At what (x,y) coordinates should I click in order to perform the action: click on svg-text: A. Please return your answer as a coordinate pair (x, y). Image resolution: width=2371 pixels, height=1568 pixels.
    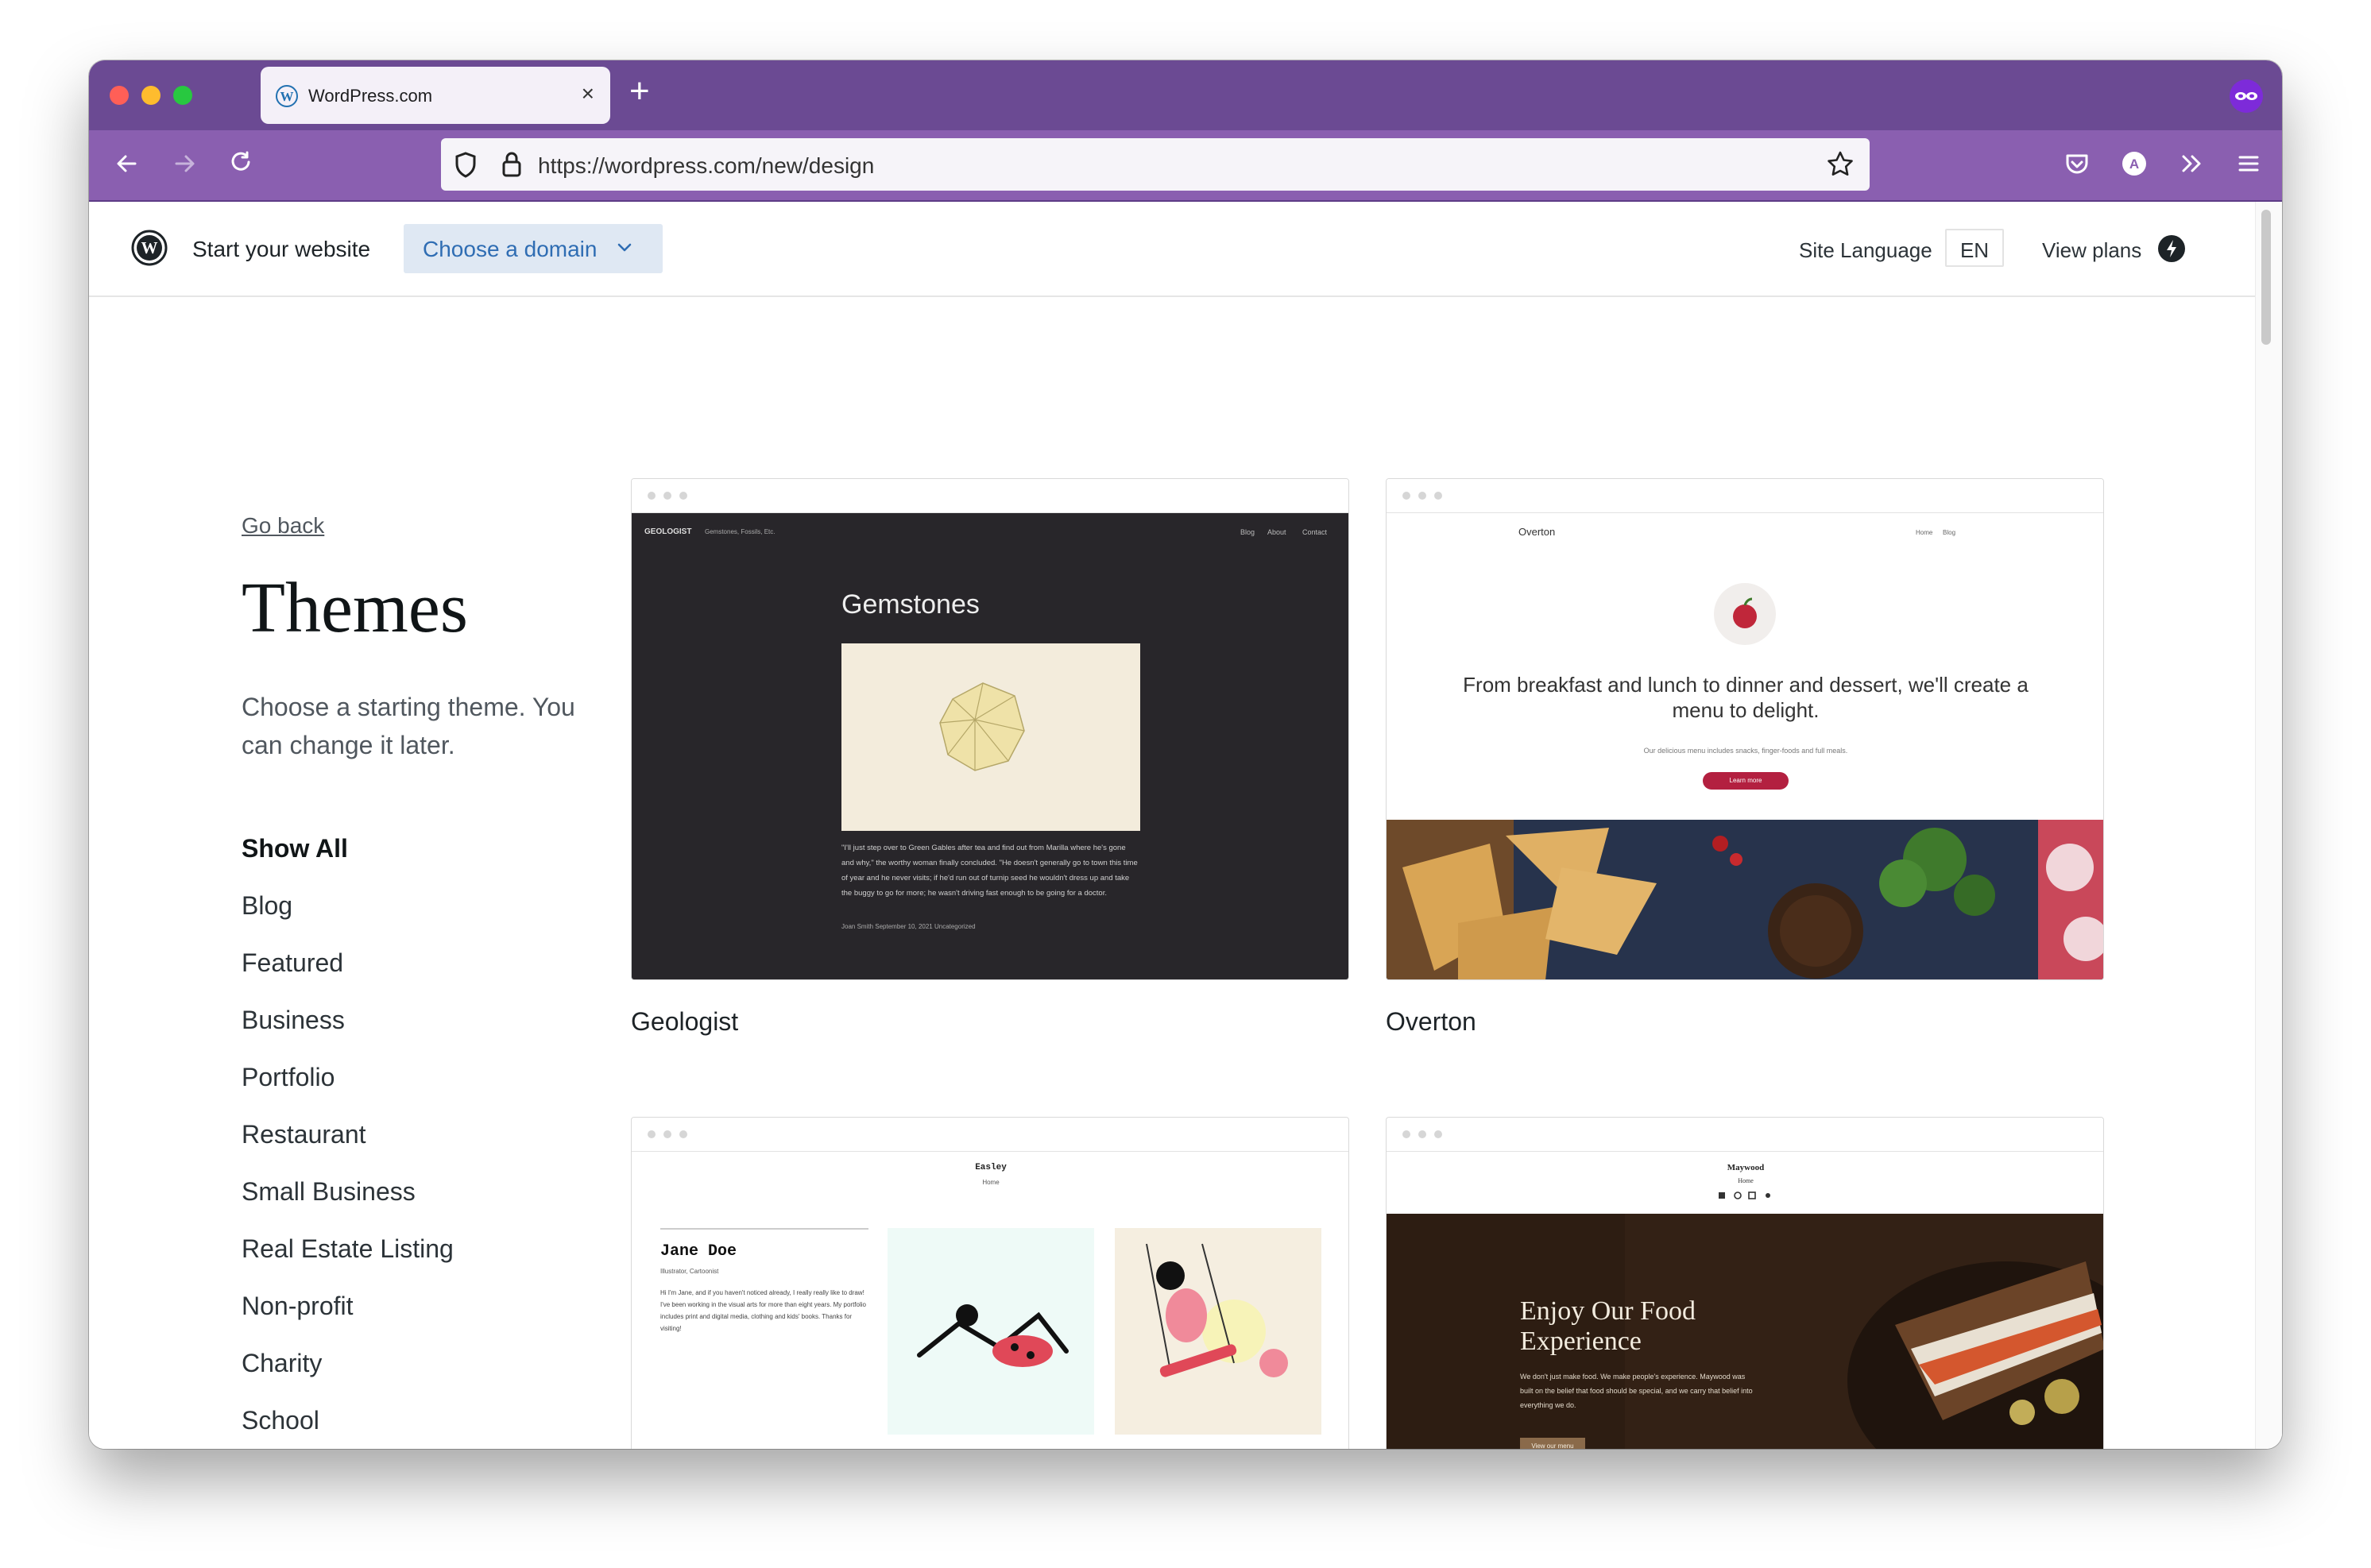
    Looking at the image, I should click on (2134, 164).